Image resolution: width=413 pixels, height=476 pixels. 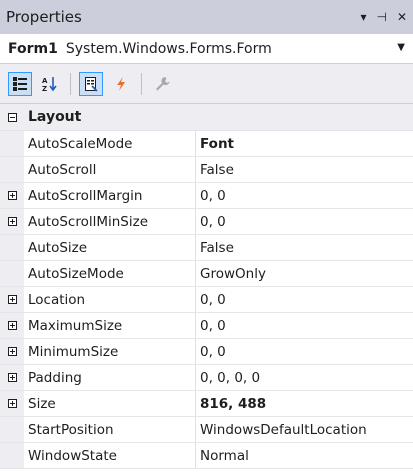 What do you see at coordinates (50, 84) in the screenshot?
I see `alphabetical-icon: A Z` at bounding box center [50, 84].